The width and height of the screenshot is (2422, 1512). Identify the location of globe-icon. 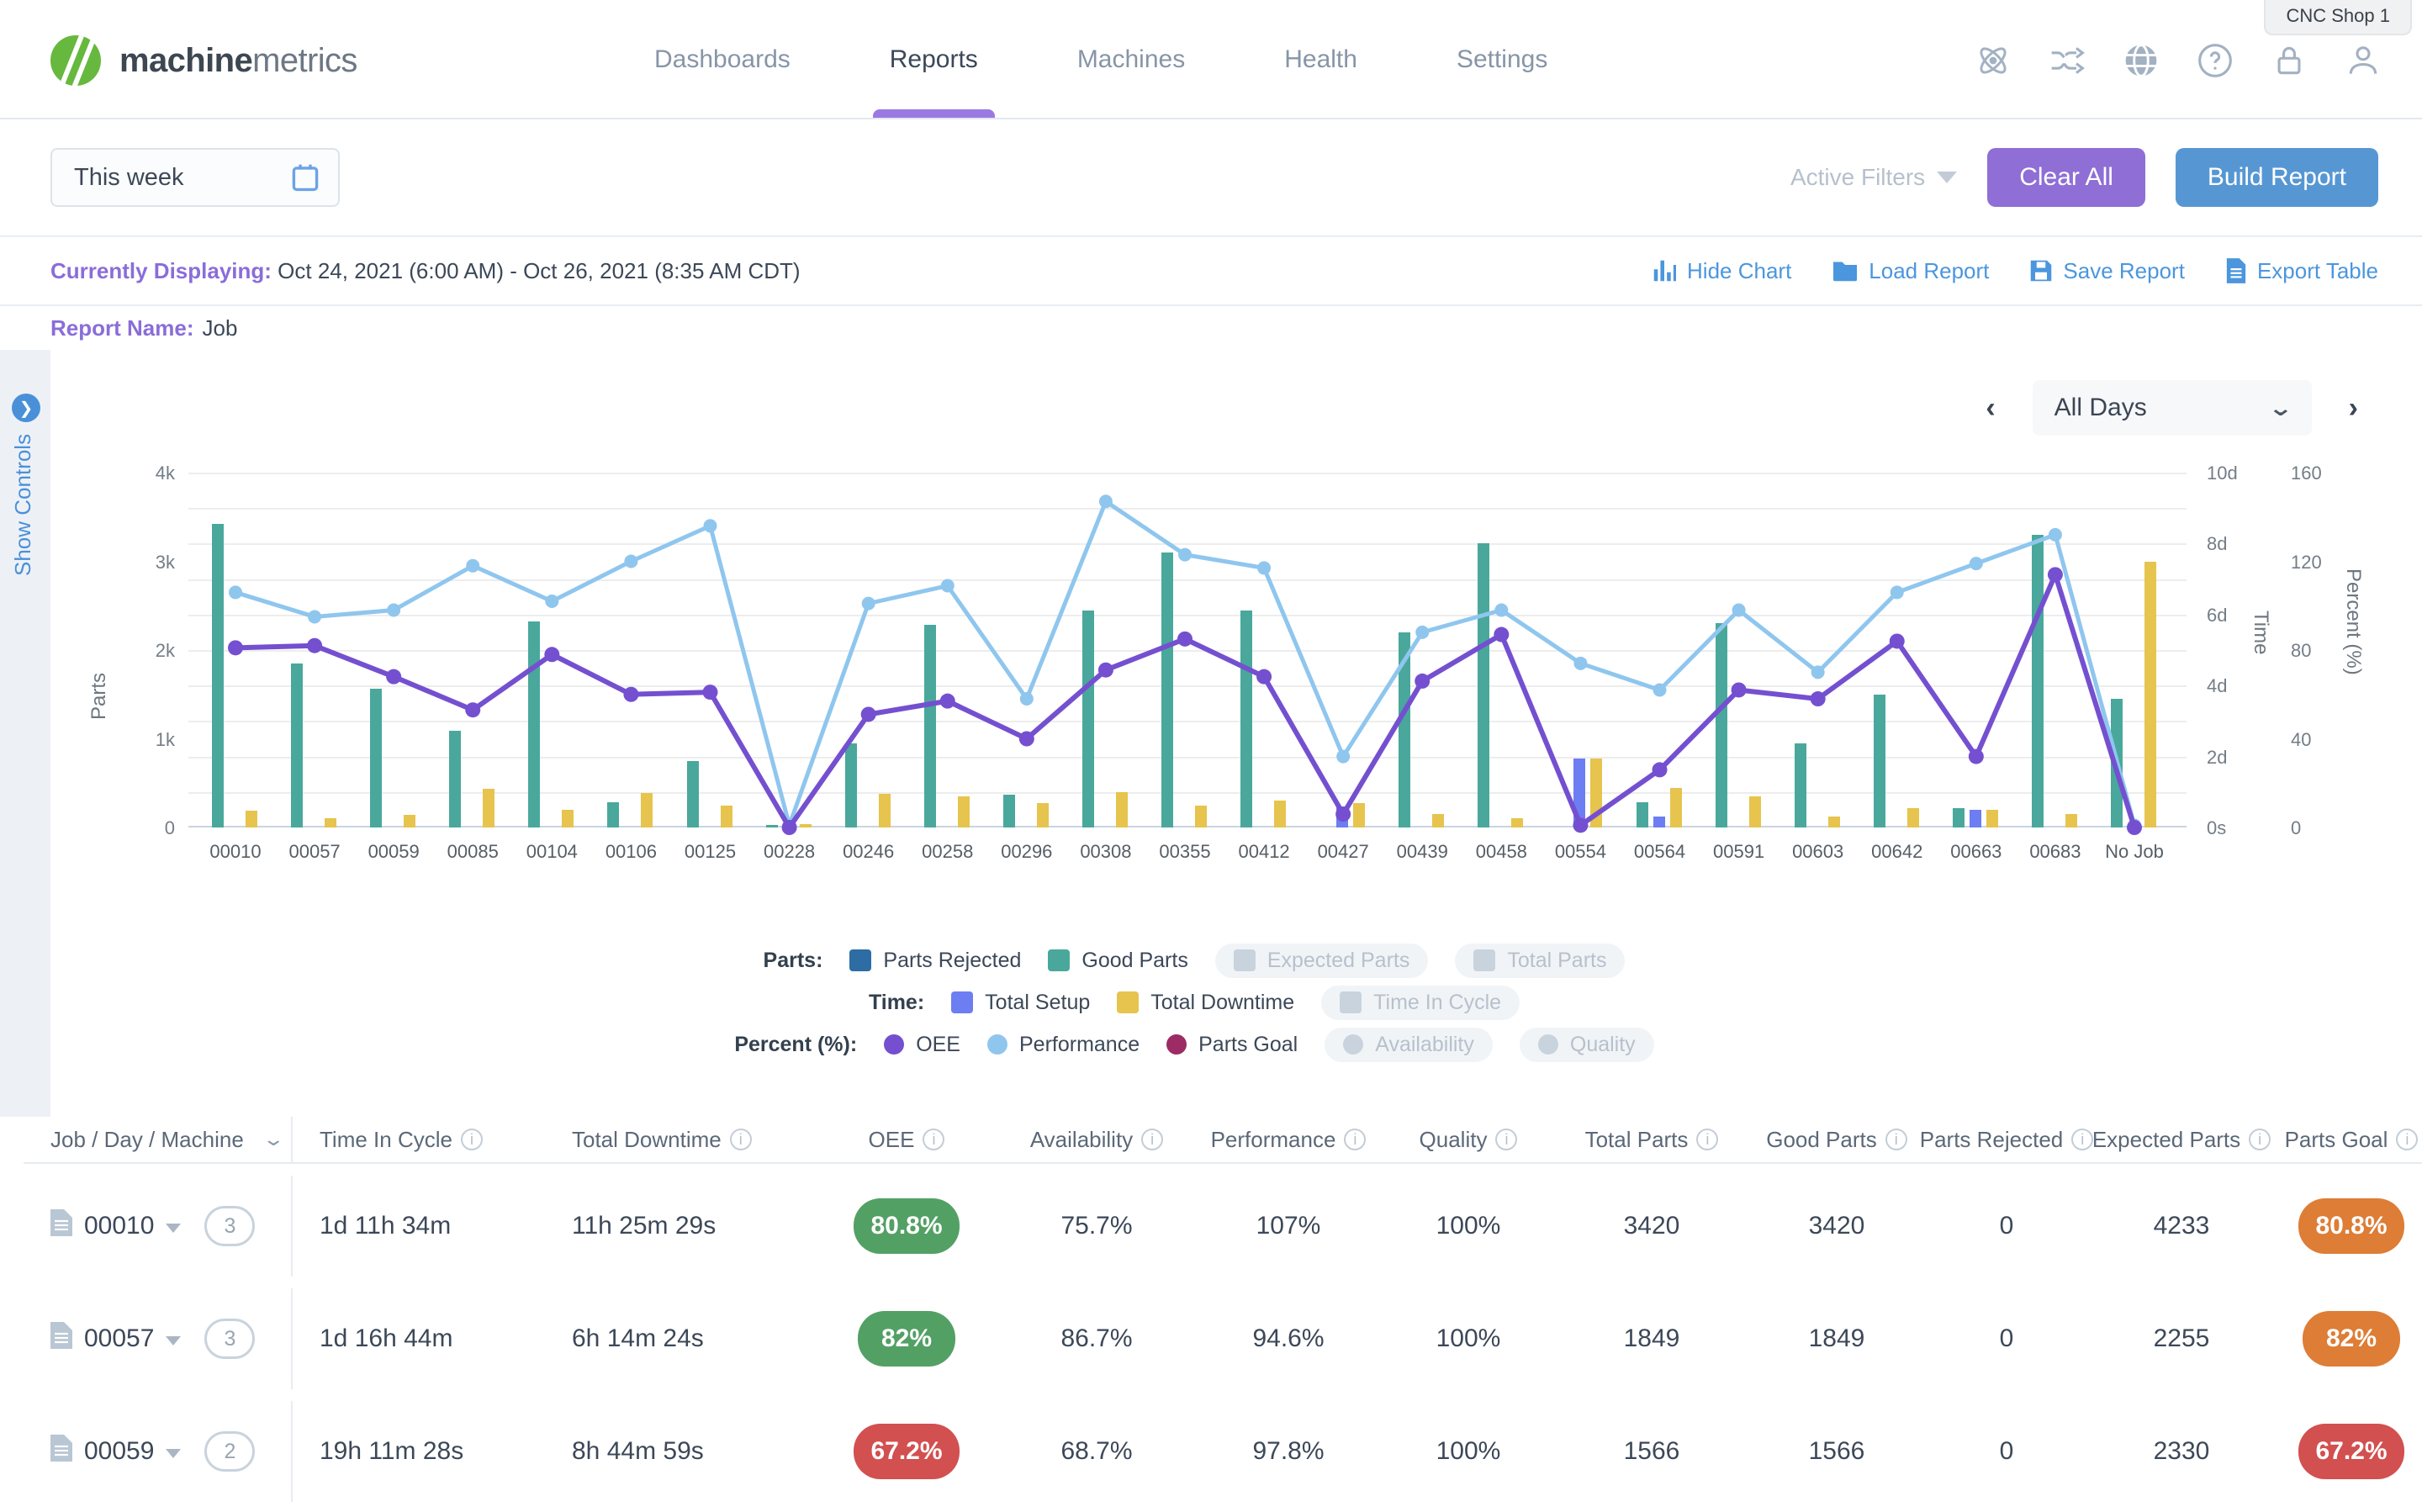
(2141, 60).